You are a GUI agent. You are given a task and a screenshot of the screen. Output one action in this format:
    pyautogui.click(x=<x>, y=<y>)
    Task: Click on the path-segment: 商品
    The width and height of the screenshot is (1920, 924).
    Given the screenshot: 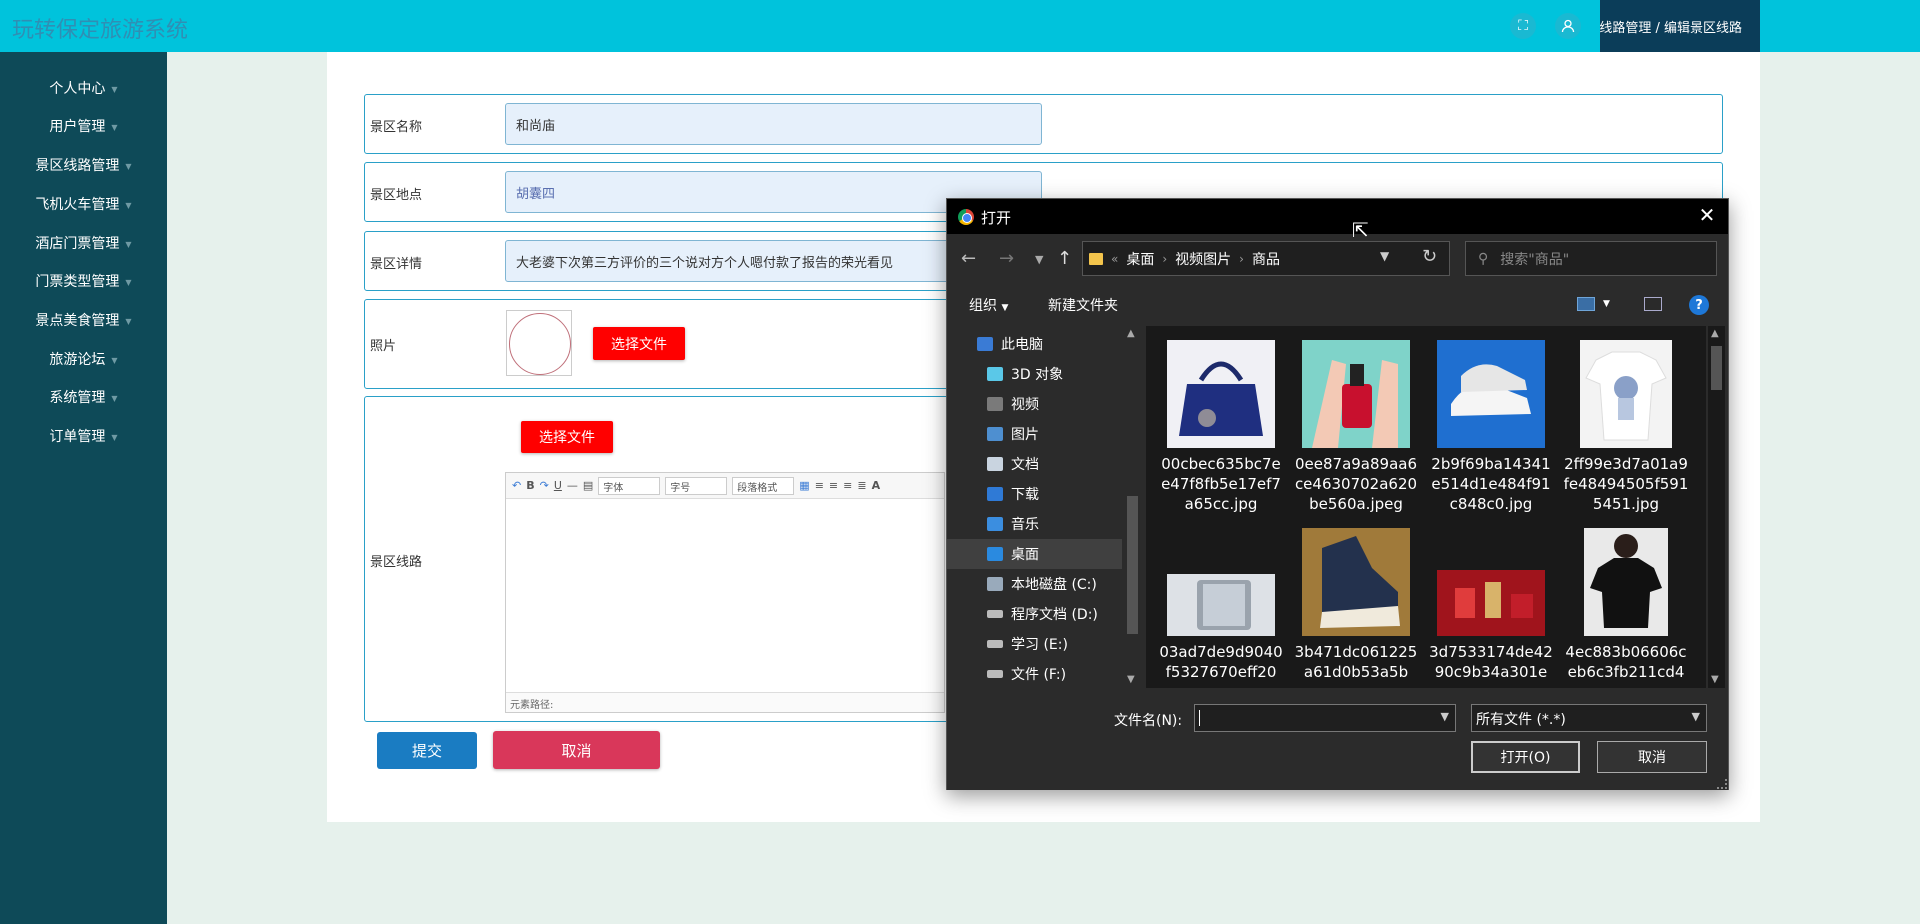 What is the action you would take?
    pyautogui.click(x=1266, y=259)
    